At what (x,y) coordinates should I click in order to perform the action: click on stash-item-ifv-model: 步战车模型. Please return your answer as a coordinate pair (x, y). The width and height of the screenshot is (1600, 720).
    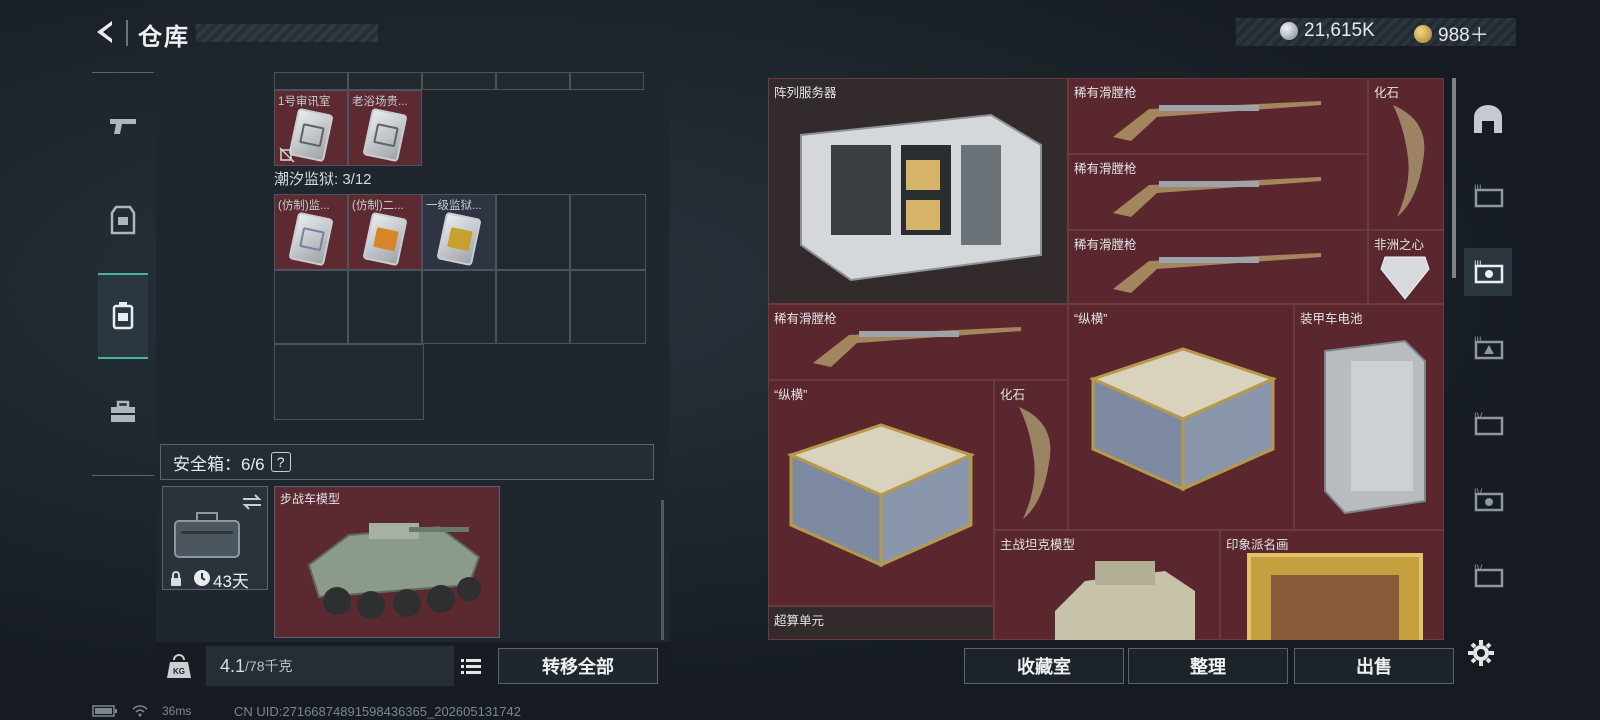
    Looking at the image, I should click on (387, 562).